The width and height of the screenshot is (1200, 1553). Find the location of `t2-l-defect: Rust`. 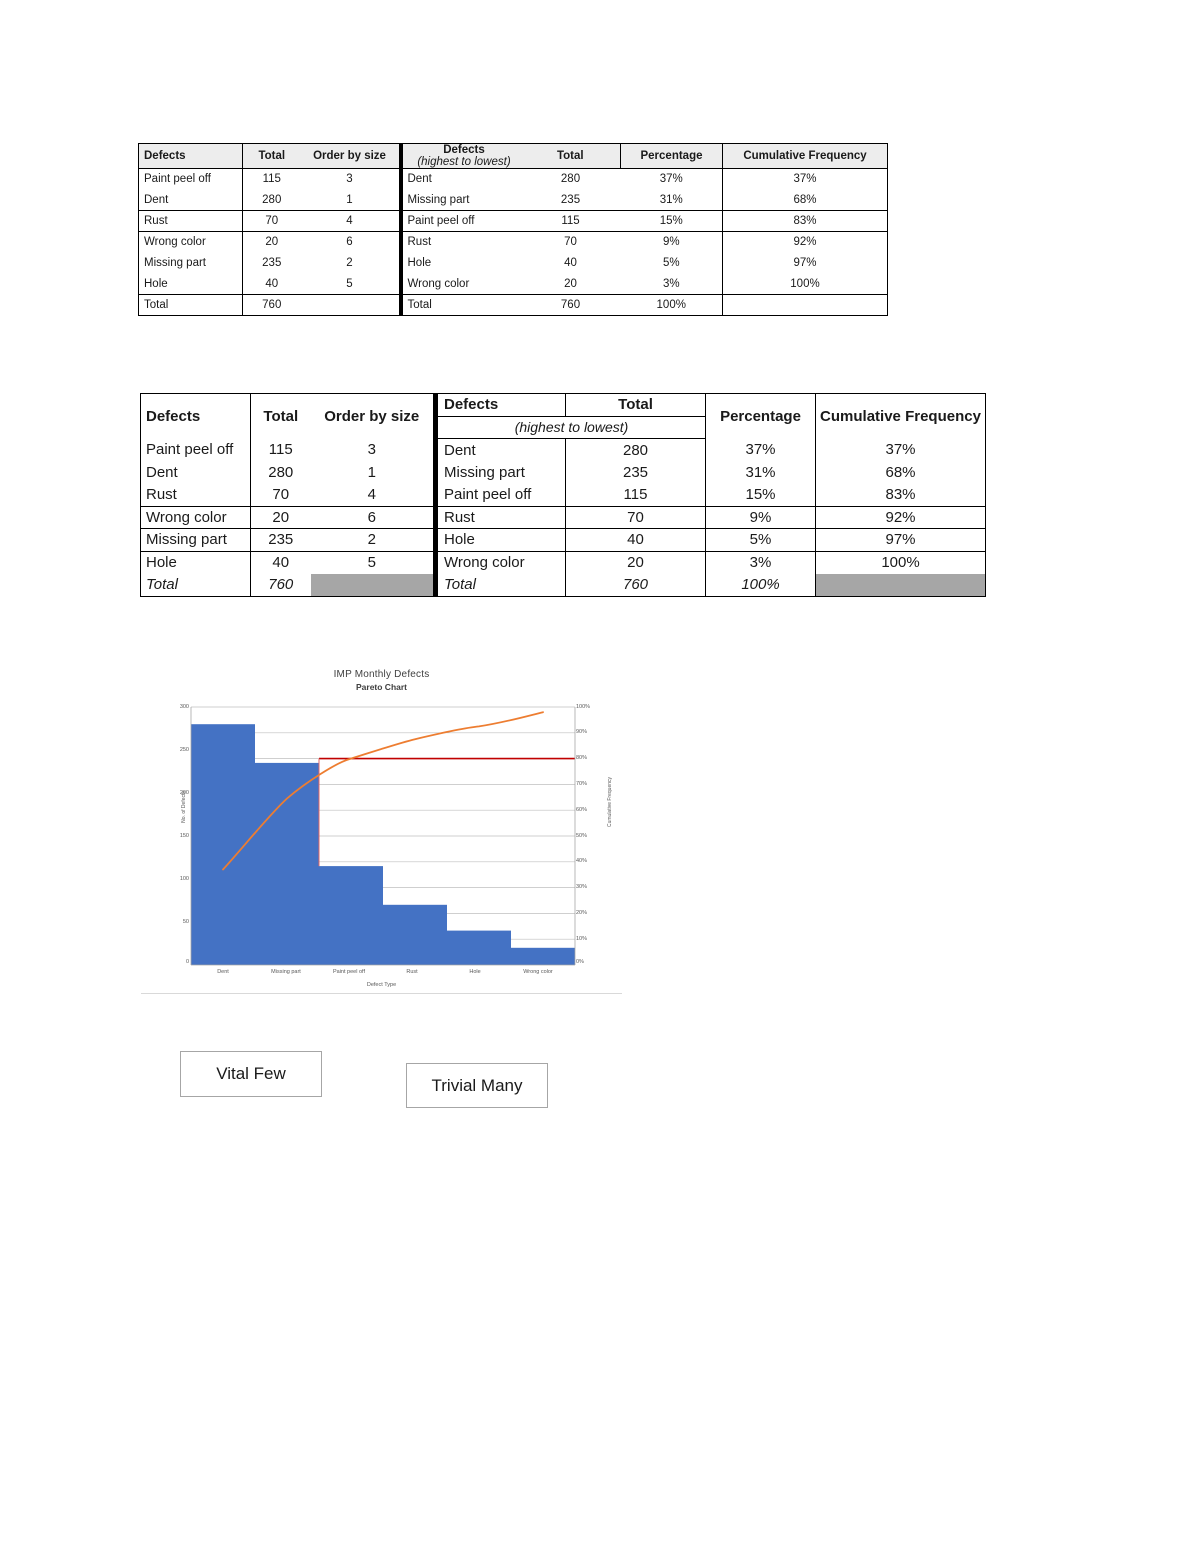

t2-l-defect: Rust is located at coordinates (195, 495).